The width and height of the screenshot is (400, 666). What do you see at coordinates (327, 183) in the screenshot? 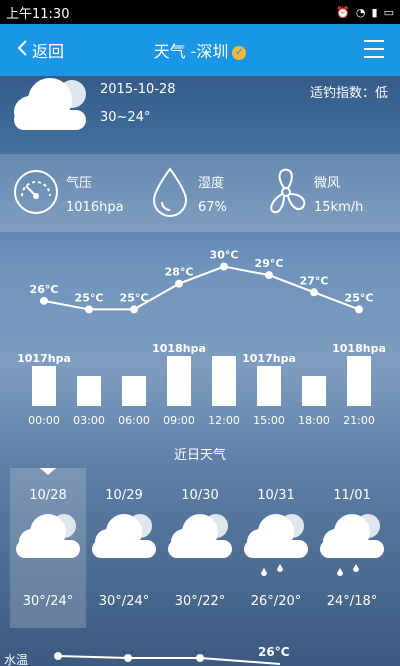
I see `wind-label: 微风` at bounding box center [327, 183].